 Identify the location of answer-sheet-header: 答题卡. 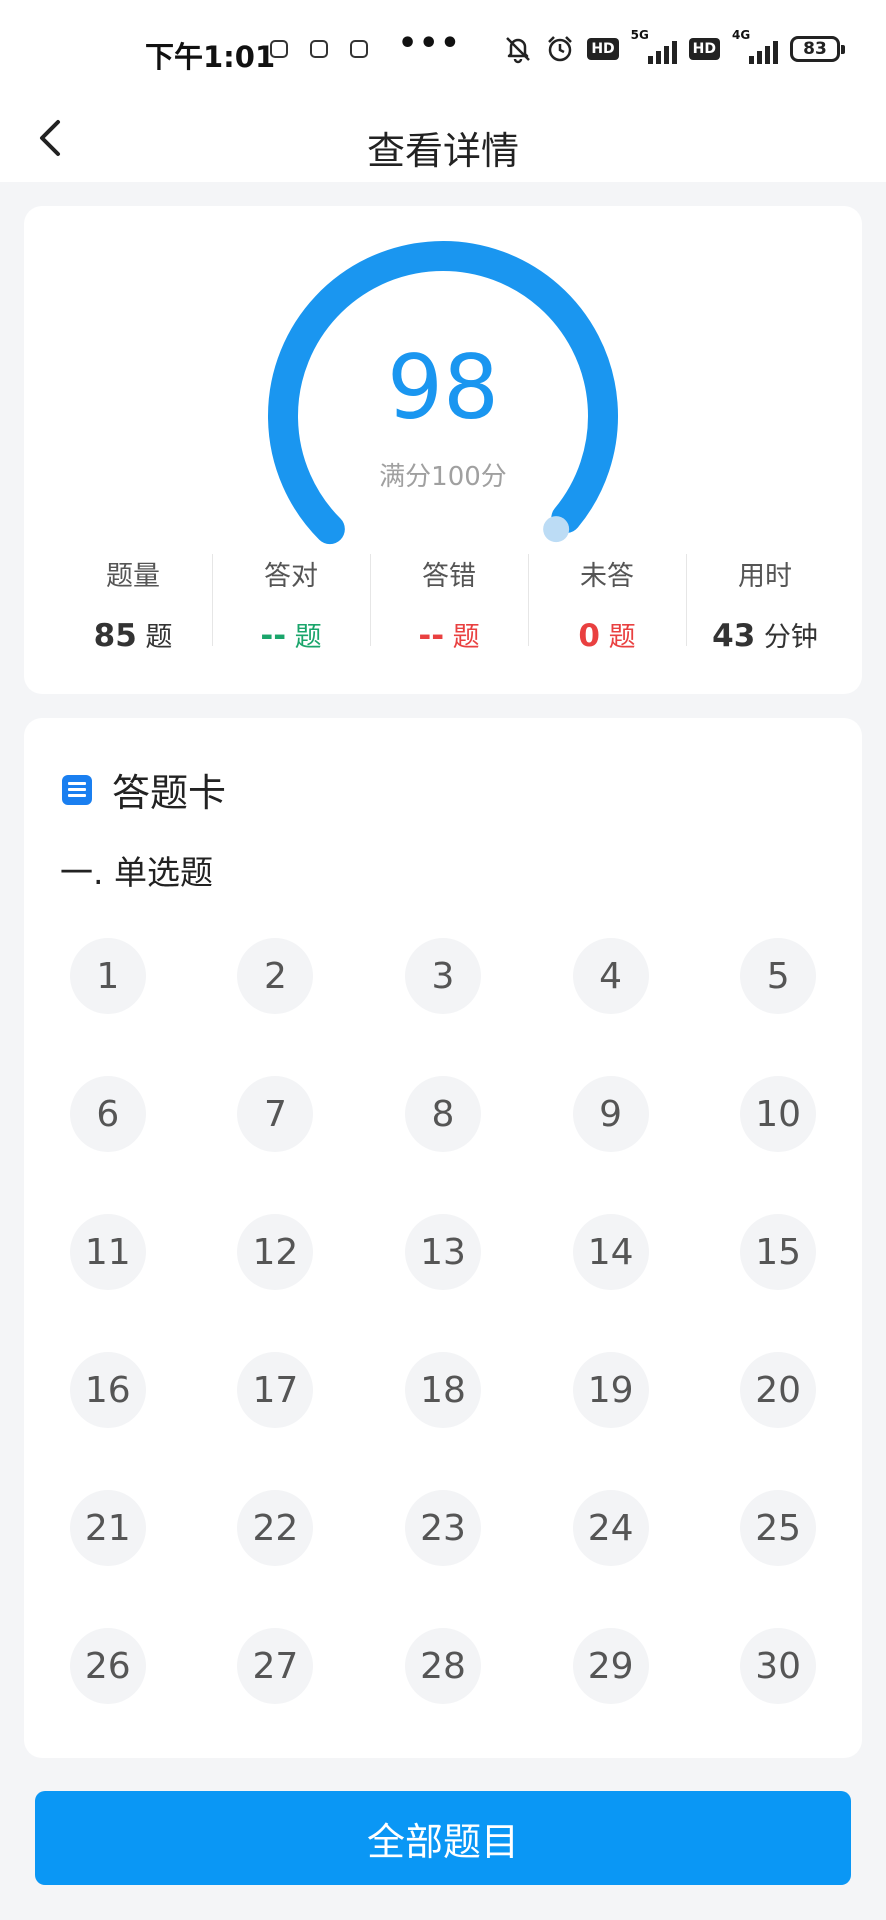
(143, 789).